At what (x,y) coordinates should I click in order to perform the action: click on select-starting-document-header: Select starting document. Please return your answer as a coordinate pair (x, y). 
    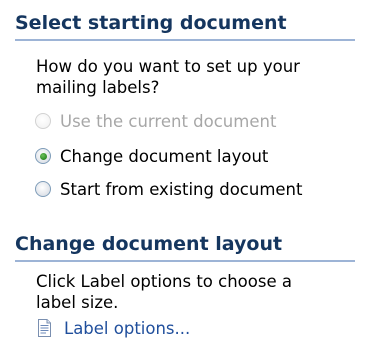
    Looking at the image, I should click on (185, 25).